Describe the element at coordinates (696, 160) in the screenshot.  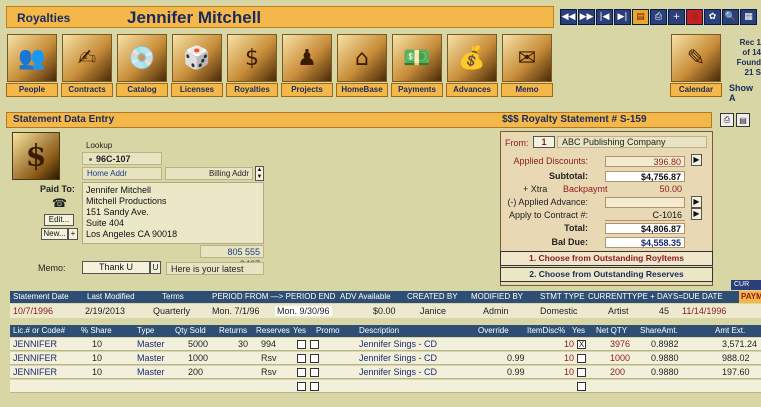
I see `discount-arrow-button: ▶` at that location.